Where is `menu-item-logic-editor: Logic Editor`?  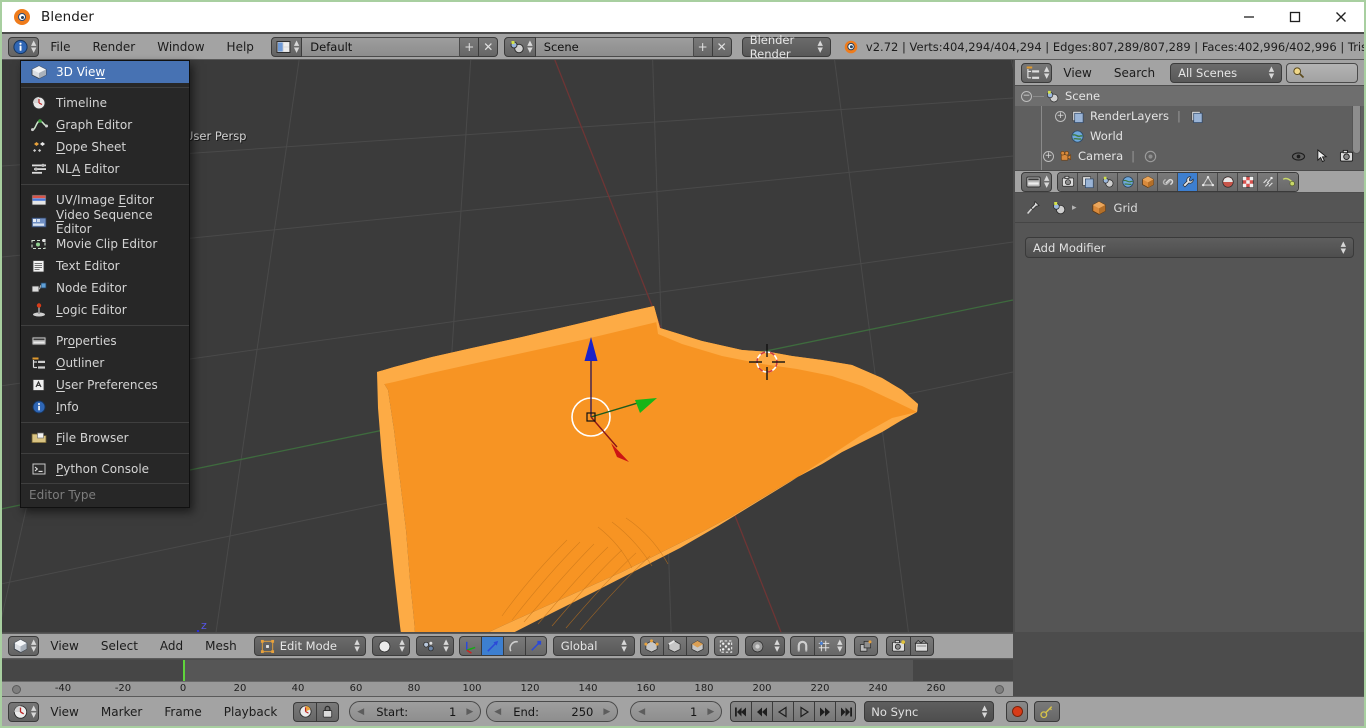 menu-item-logic-editor: Logic Editor is located at coordinates (105, 310).